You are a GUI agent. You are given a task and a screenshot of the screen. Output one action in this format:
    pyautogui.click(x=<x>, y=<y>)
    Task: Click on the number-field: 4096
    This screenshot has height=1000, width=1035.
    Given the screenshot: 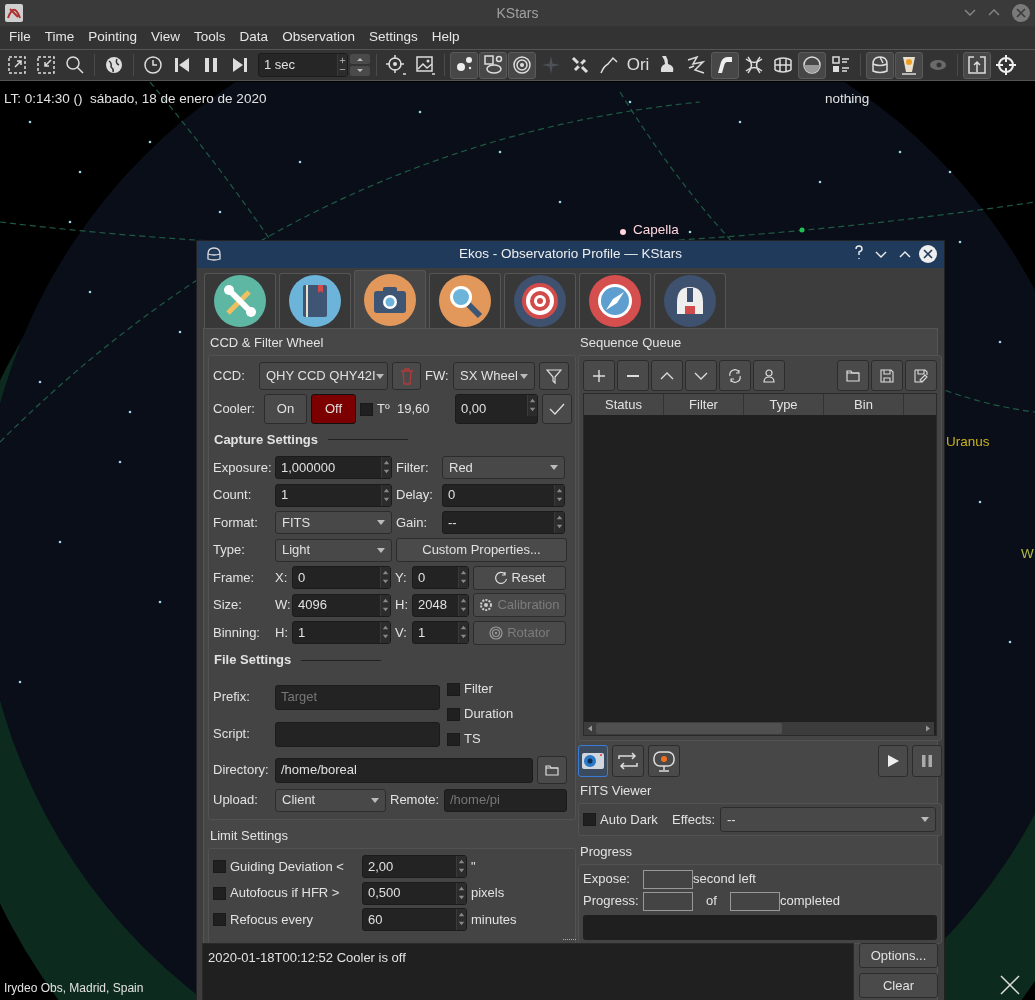 What is the action you would take?
    pyautogui.click(x=341, y=605)
    